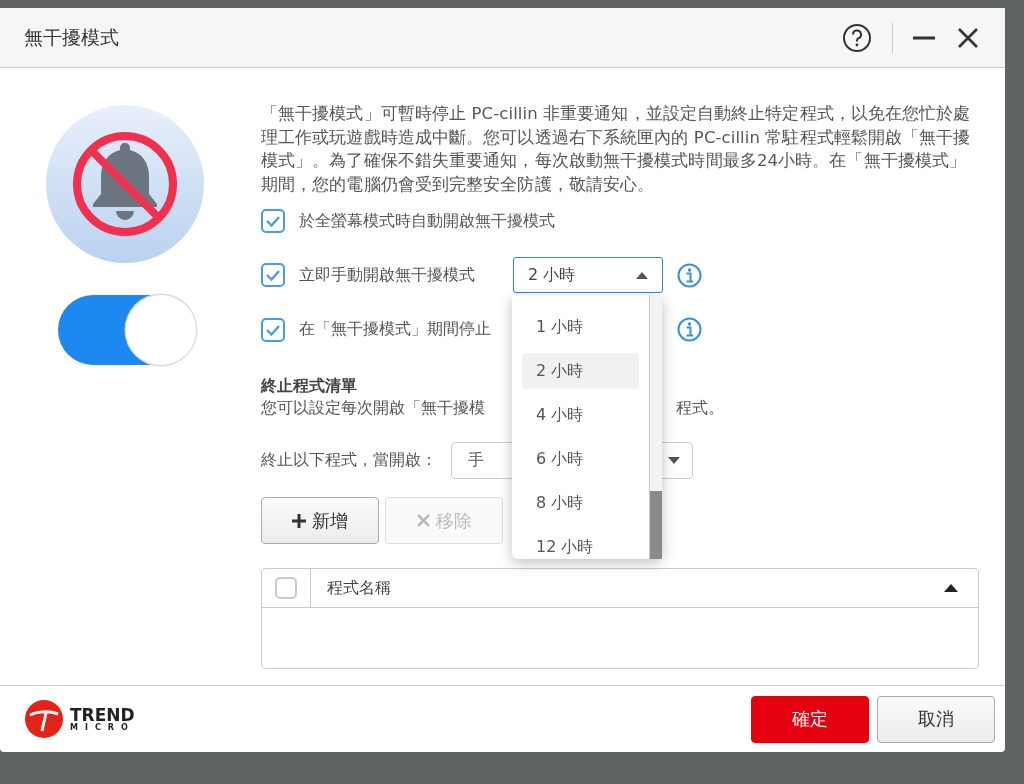  I want to click on option-label: 於全螢幕模式時自動開啟無干擾模式, so click(427, 221).